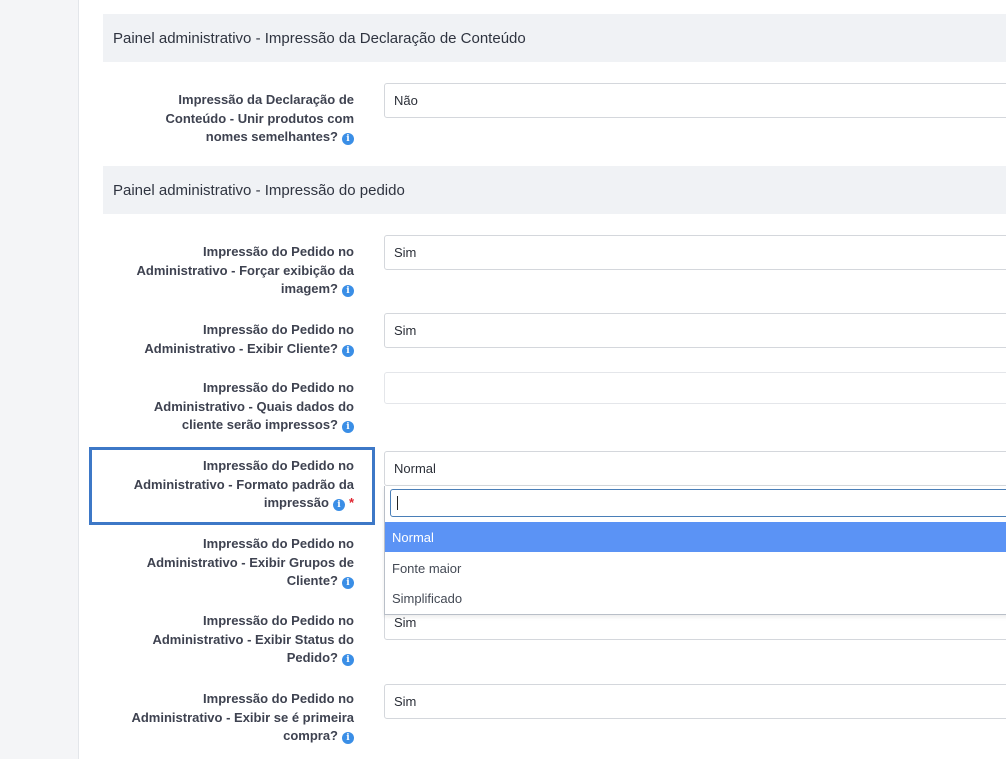 The width and height of the screenshot is (1006, 759). Describe the element at coordinates (406, 100) in the screenshot. I see `select-value: Não` at that location.